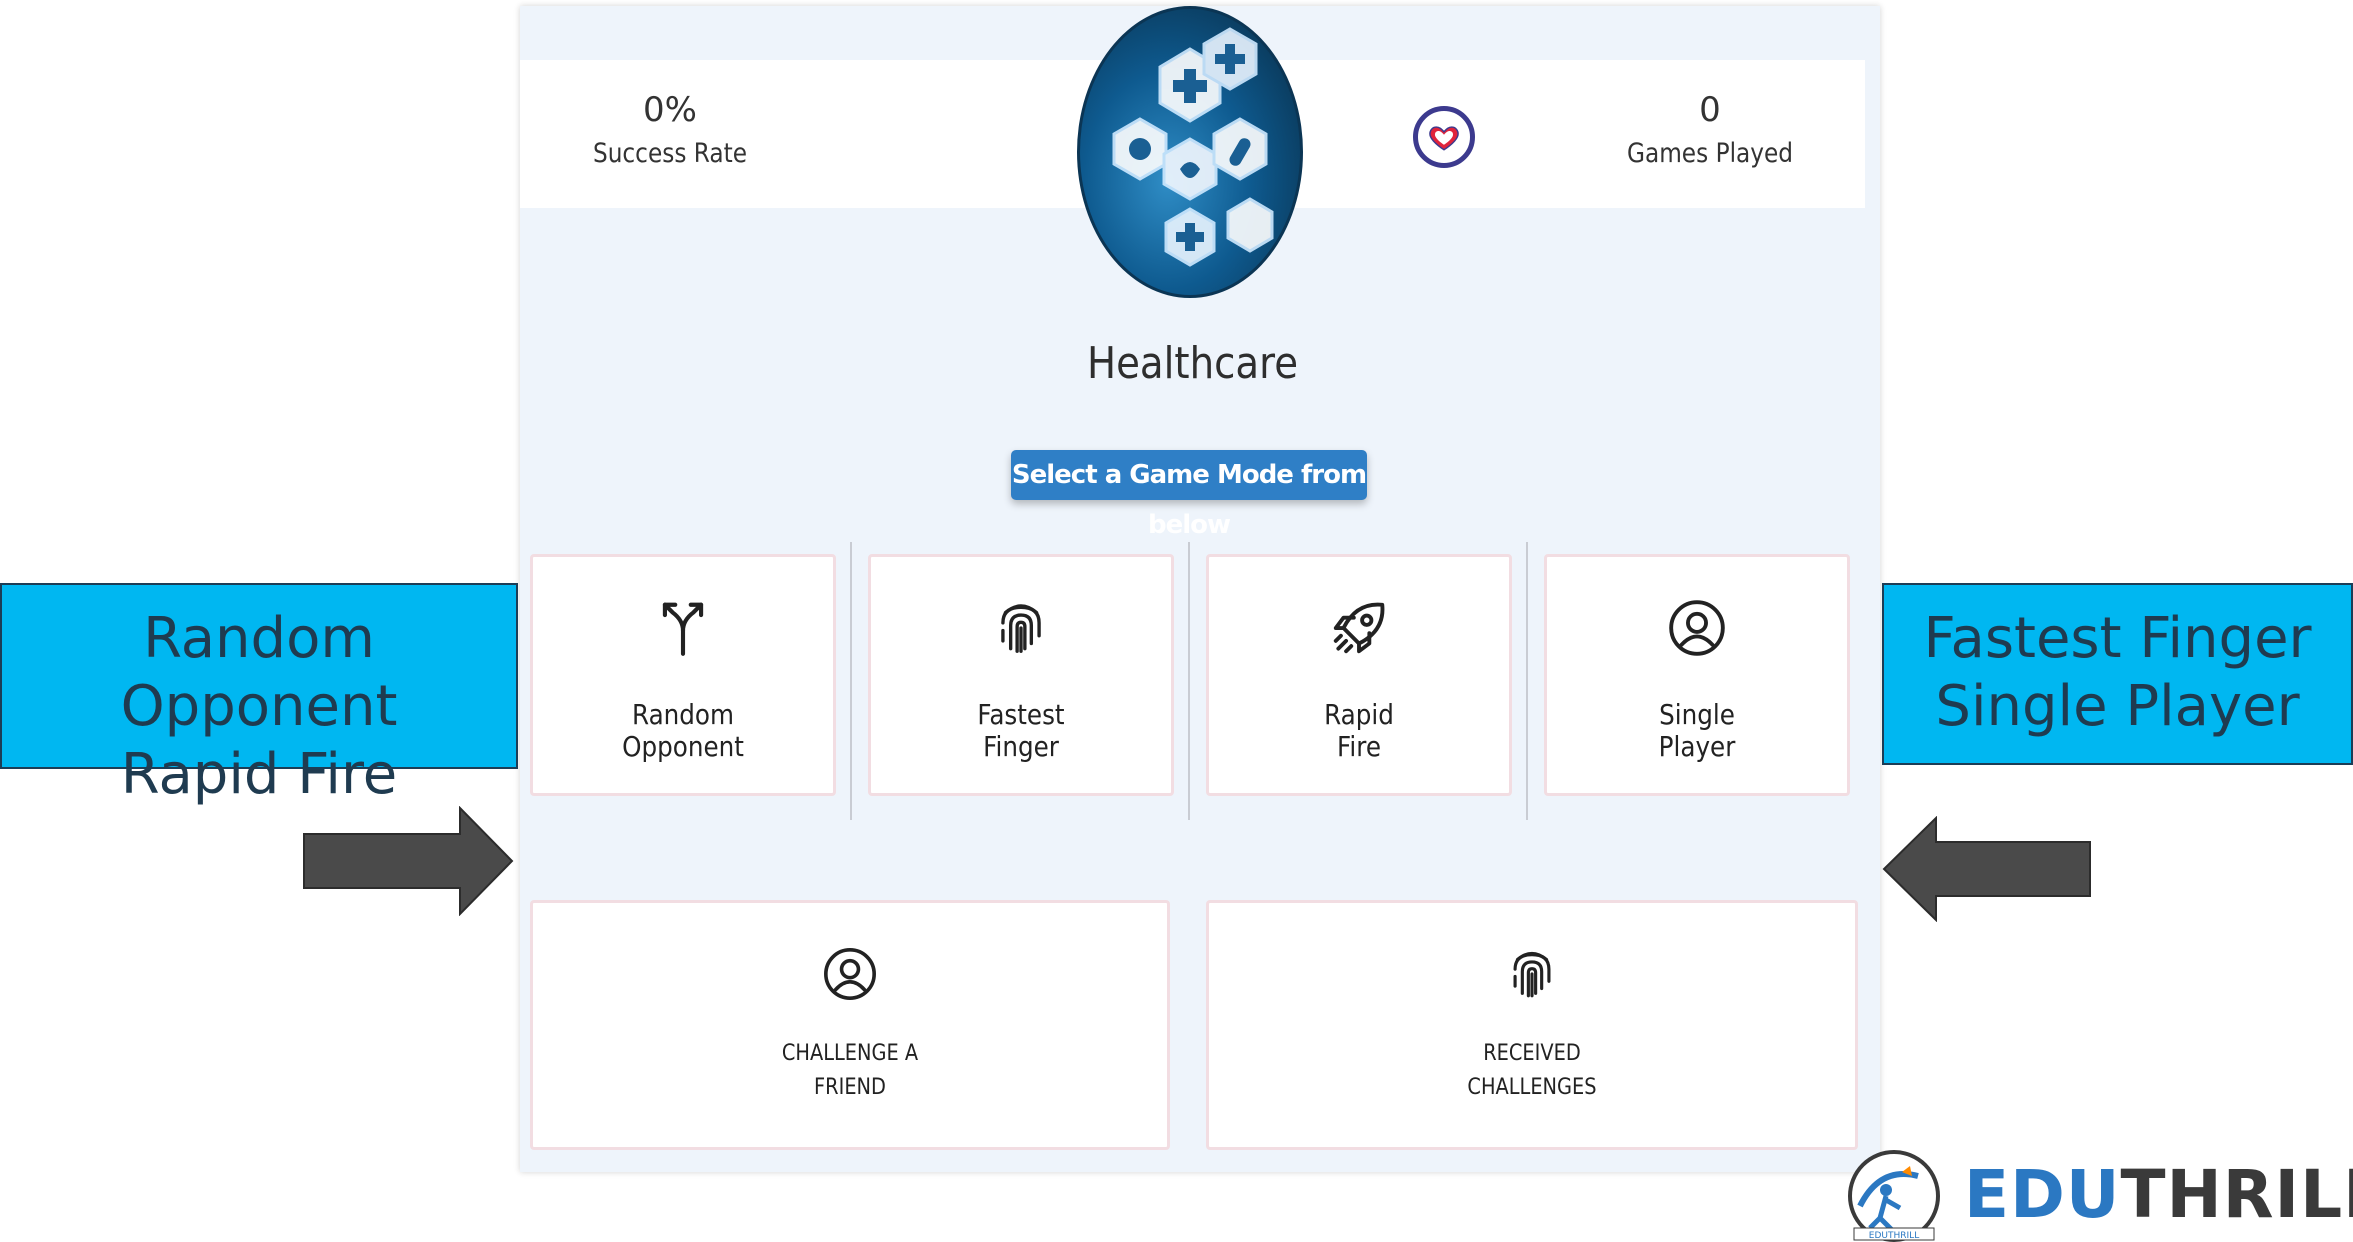  I want to click on mode-label: Rapid Fire, so click(1359, 731).